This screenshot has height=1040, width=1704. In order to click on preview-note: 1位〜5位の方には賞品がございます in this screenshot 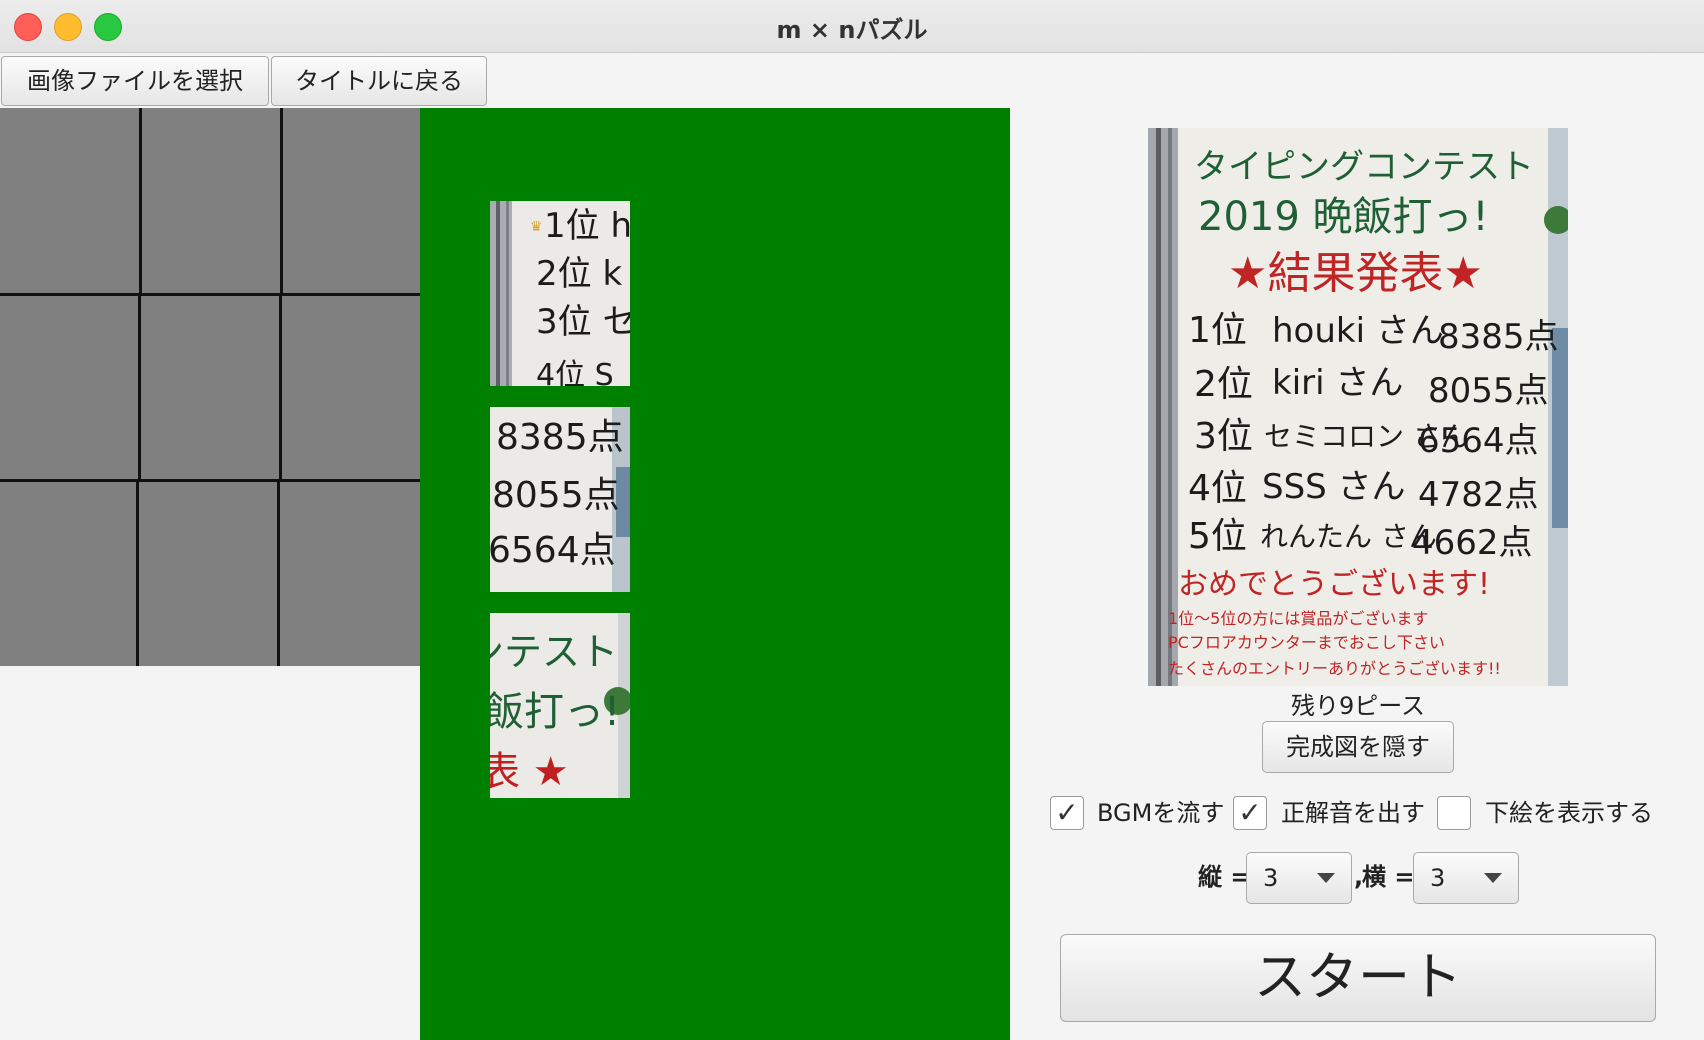, I will do `click(1298, 618)`.